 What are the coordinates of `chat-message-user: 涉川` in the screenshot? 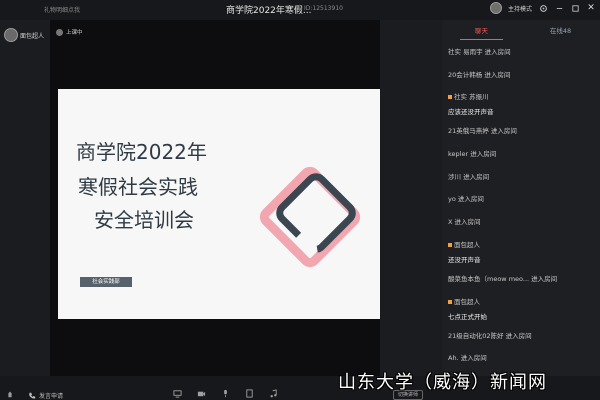 It's located at (454, 176).